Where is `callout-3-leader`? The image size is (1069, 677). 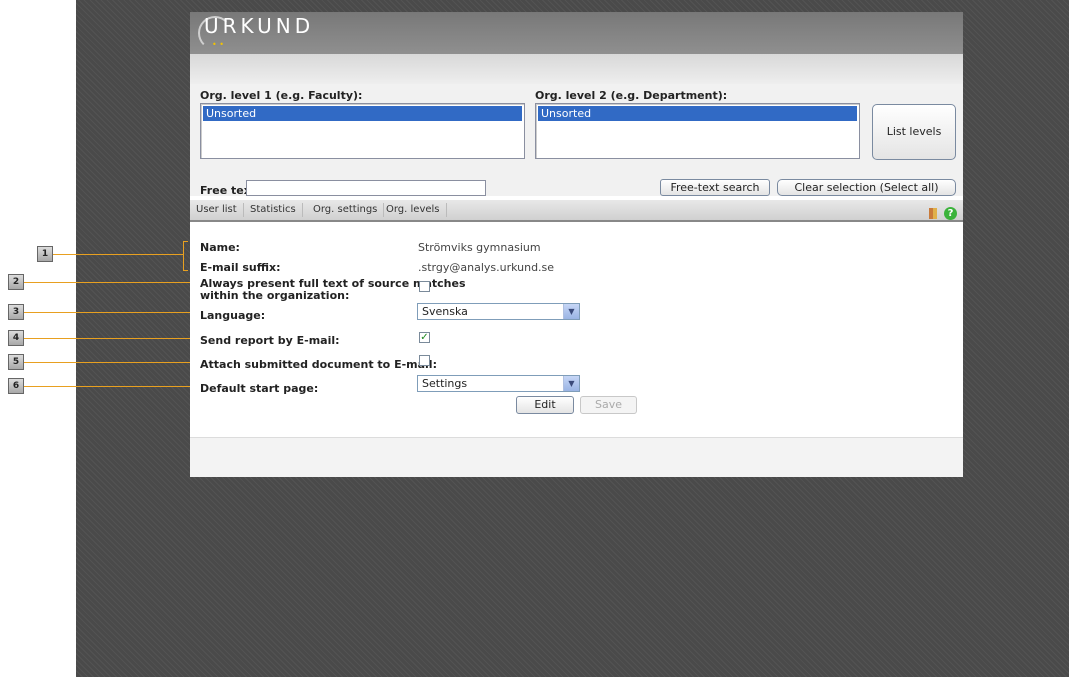 callout-3-leader is located at coordinates (107, 312).